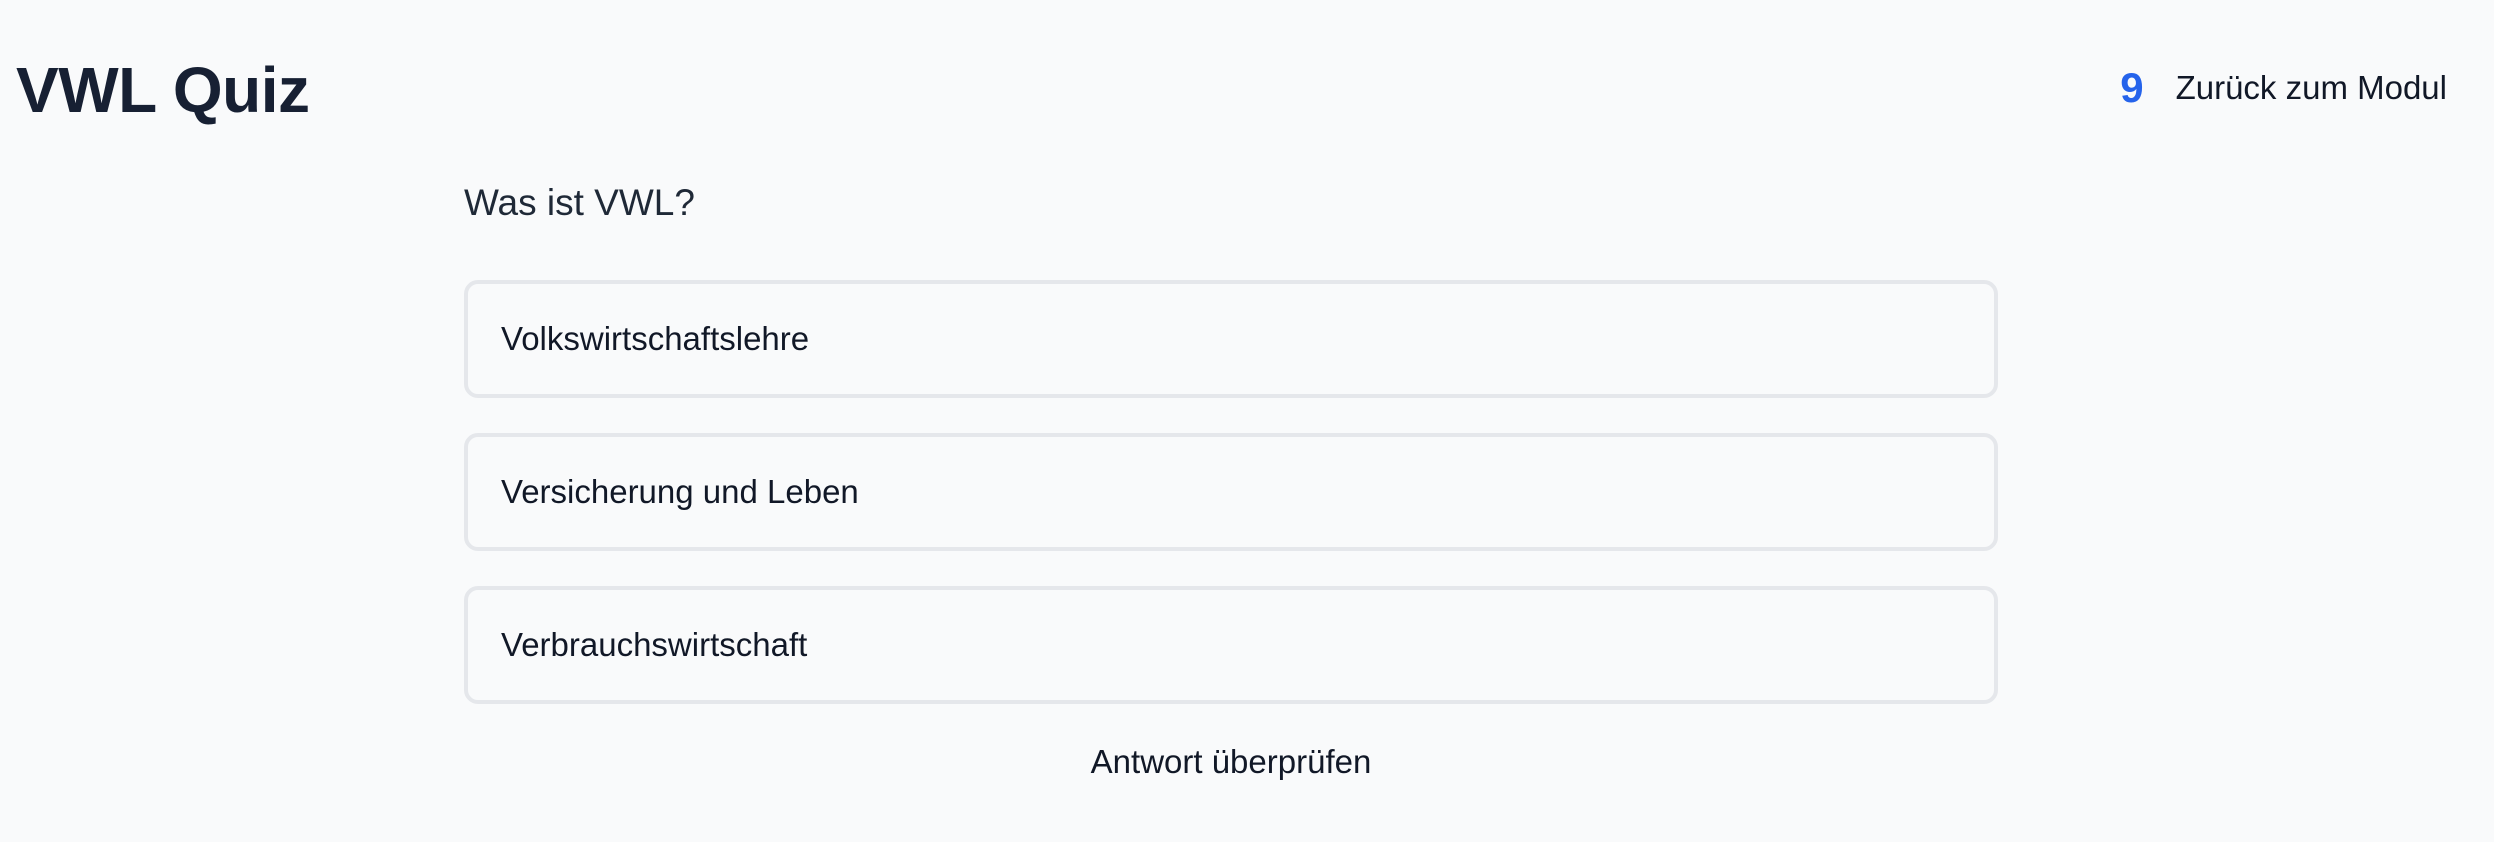  Describe the element at coordinates (163, 90) in the screenshot. I see `page-title: VWL Quiz` at that location.